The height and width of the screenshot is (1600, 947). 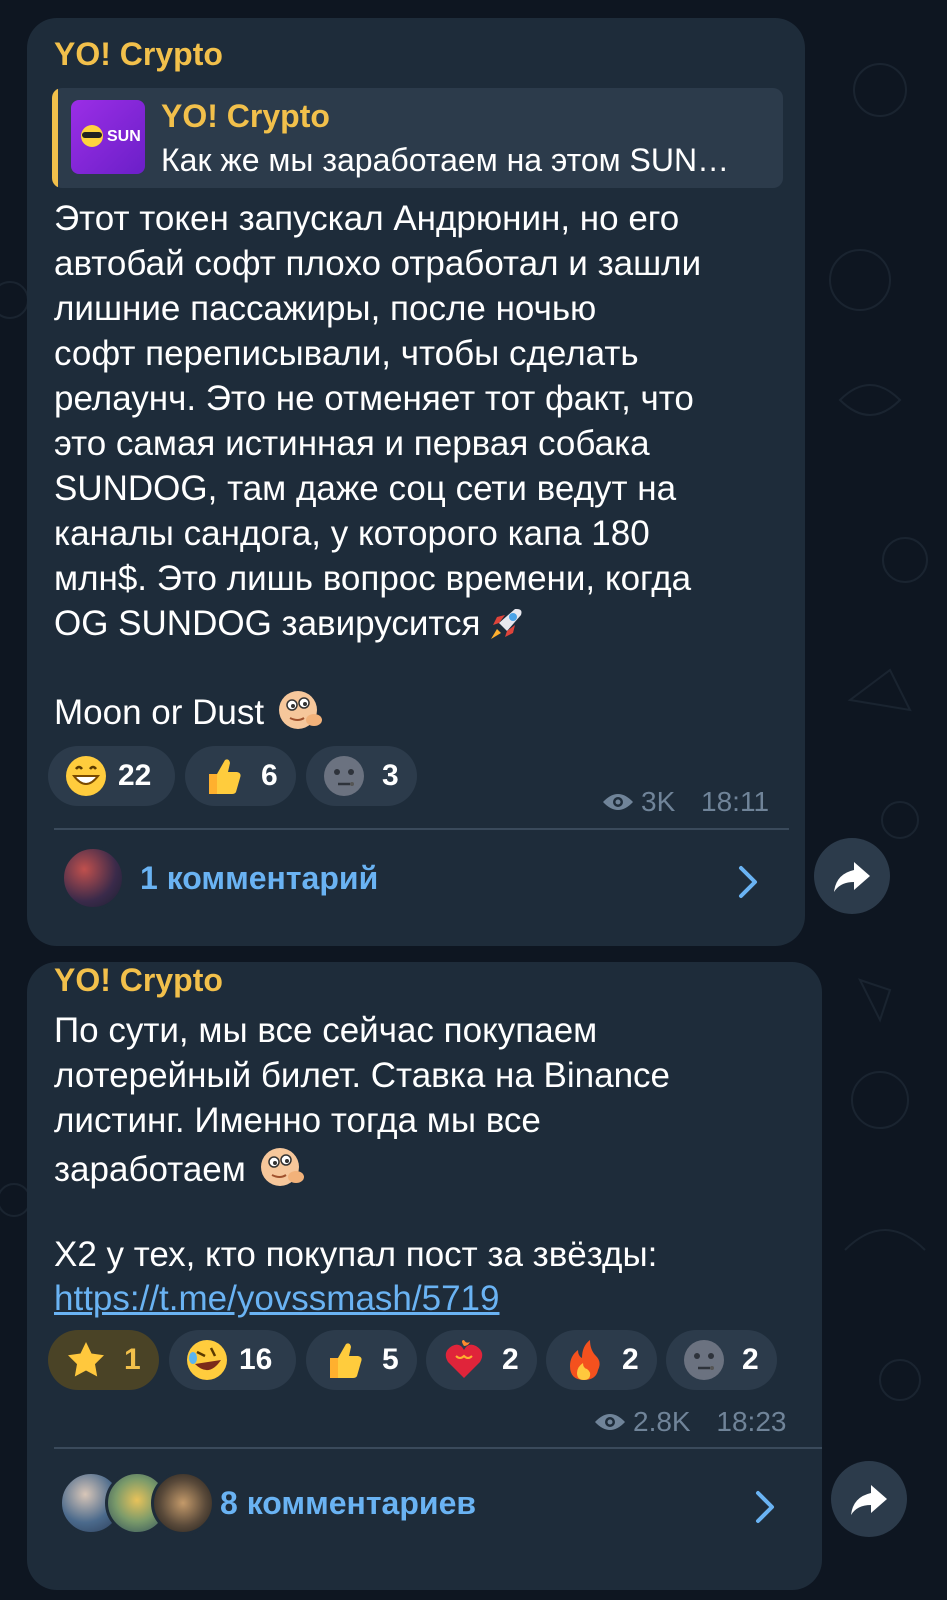 I want to click on reaction-count: 5, so click(x=390, y=1359).